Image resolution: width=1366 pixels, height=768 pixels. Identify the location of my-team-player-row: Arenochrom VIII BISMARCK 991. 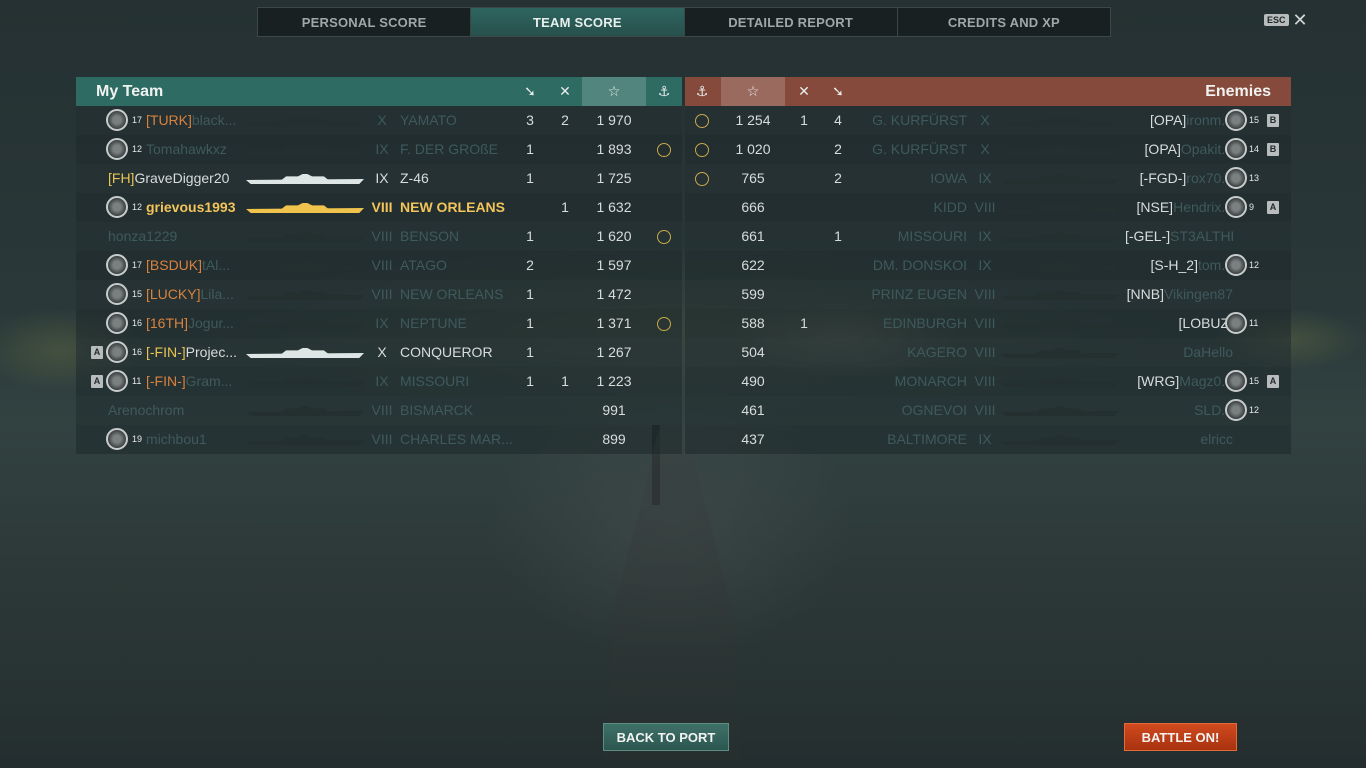
(379, 410).